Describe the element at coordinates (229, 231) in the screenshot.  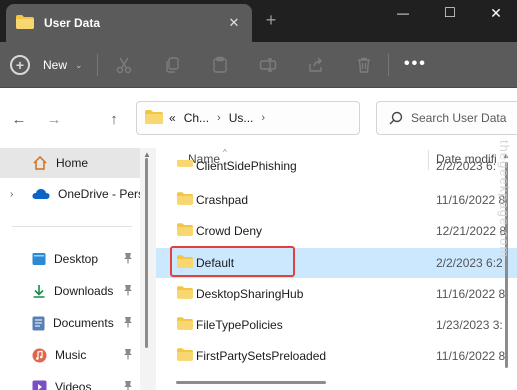
I see `file-name: Crowd Deny` at that location.